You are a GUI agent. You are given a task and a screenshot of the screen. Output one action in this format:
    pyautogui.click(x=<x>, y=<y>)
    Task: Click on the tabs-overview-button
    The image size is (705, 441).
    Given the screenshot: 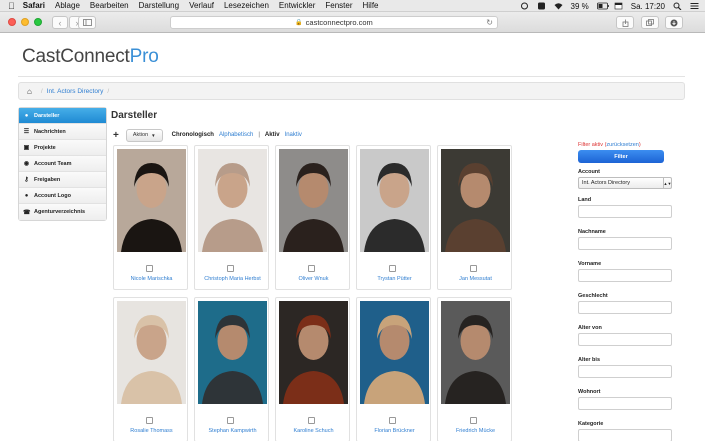 What is the action you would take?
    pyautogui.click(x=650, y=22)
    